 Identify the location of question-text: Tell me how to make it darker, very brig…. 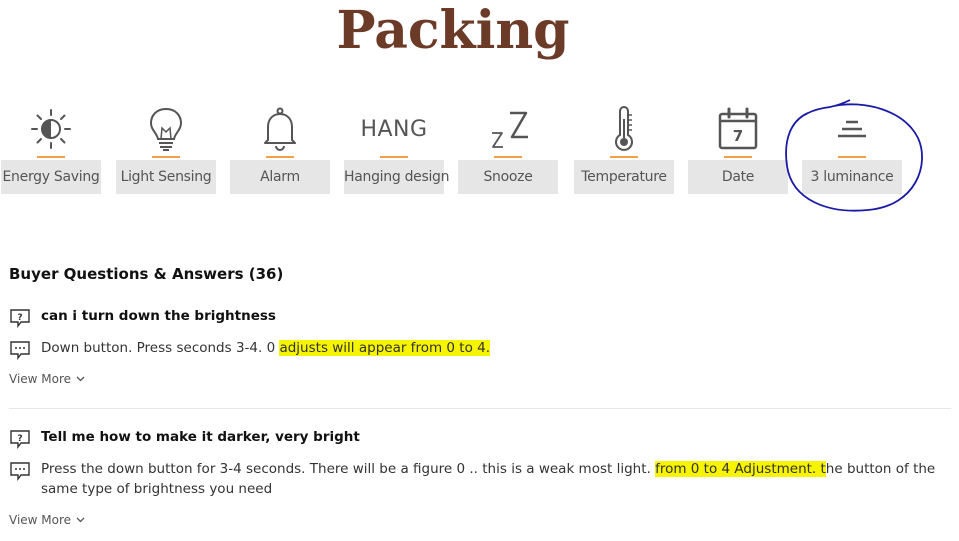
(200, 437).